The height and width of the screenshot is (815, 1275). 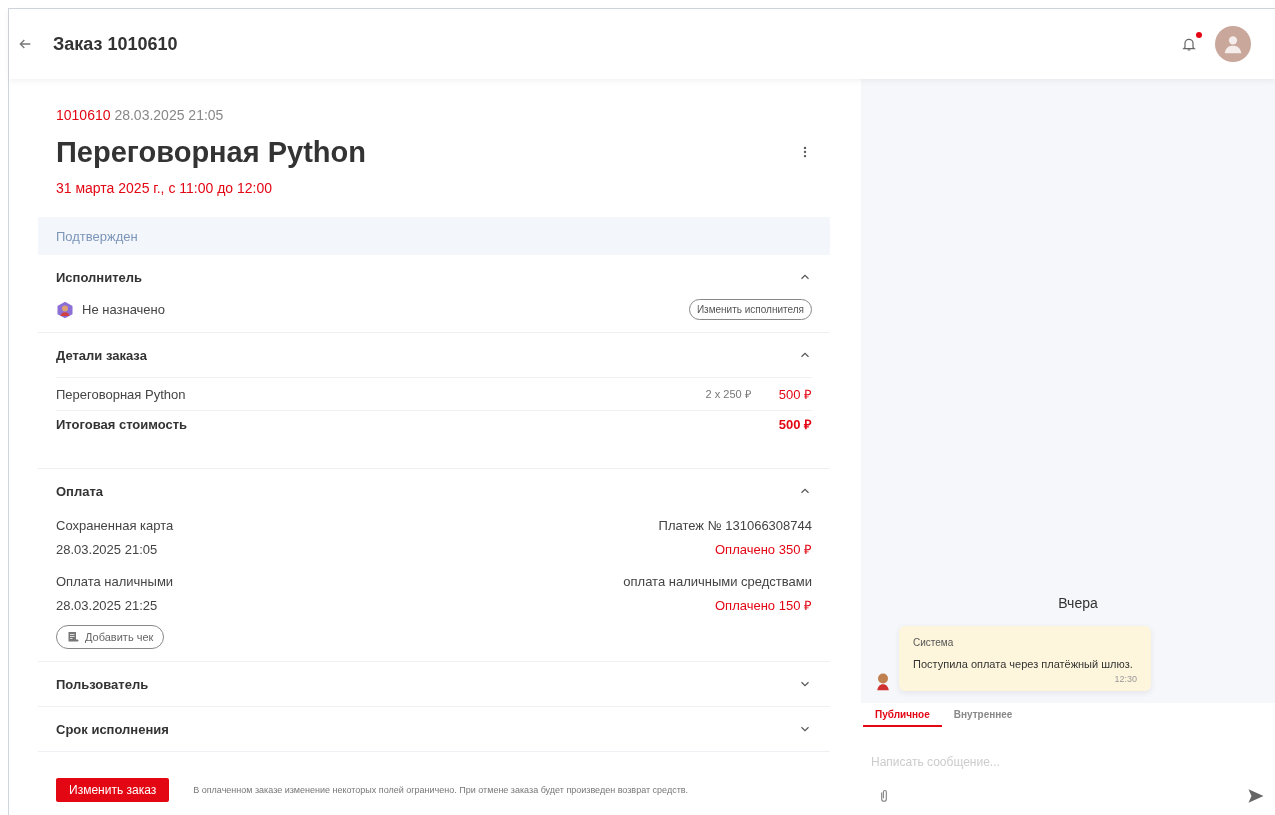 What do you see at coordinates (164, 189) in the screenshot?
I see `order-schedule: 31 марта 2025 г., с 11:00 до 12:00` at bounding box center [164, 189].